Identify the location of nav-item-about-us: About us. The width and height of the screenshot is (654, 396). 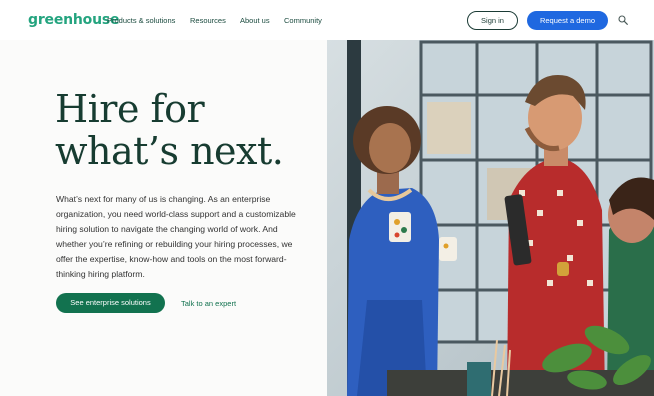
(255, 20).